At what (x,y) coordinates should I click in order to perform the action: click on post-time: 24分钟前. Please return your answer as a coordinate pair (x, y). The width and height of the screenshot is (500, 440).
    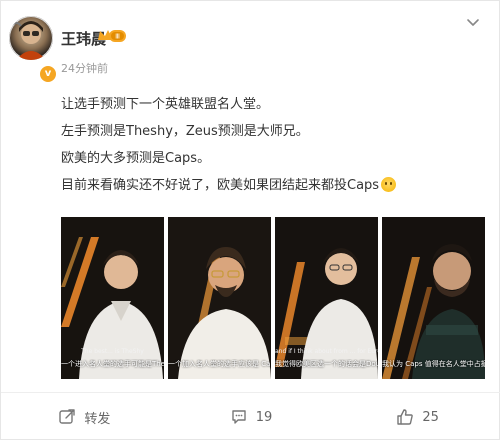
    Looking at the image, I should click on (84, 68).